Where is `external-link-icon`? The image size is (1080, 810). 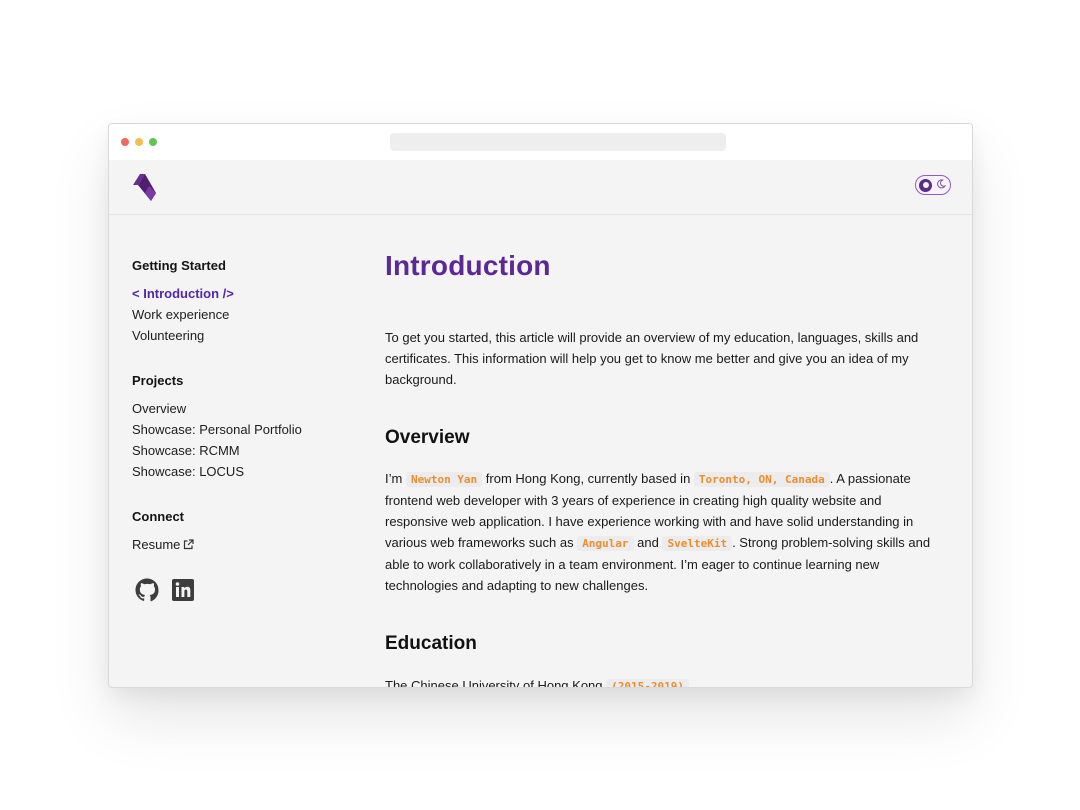
external-link-icon is located at coordinates (189, 544).